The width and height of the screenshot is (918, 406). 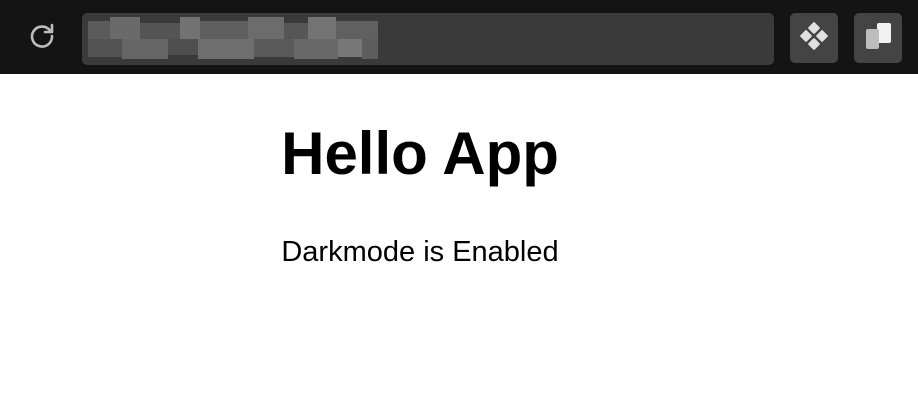 What do you see at coordinates (420, 153) in the screenshot?
I see `page-heading: Hello App` at bounding box center [420, 153].